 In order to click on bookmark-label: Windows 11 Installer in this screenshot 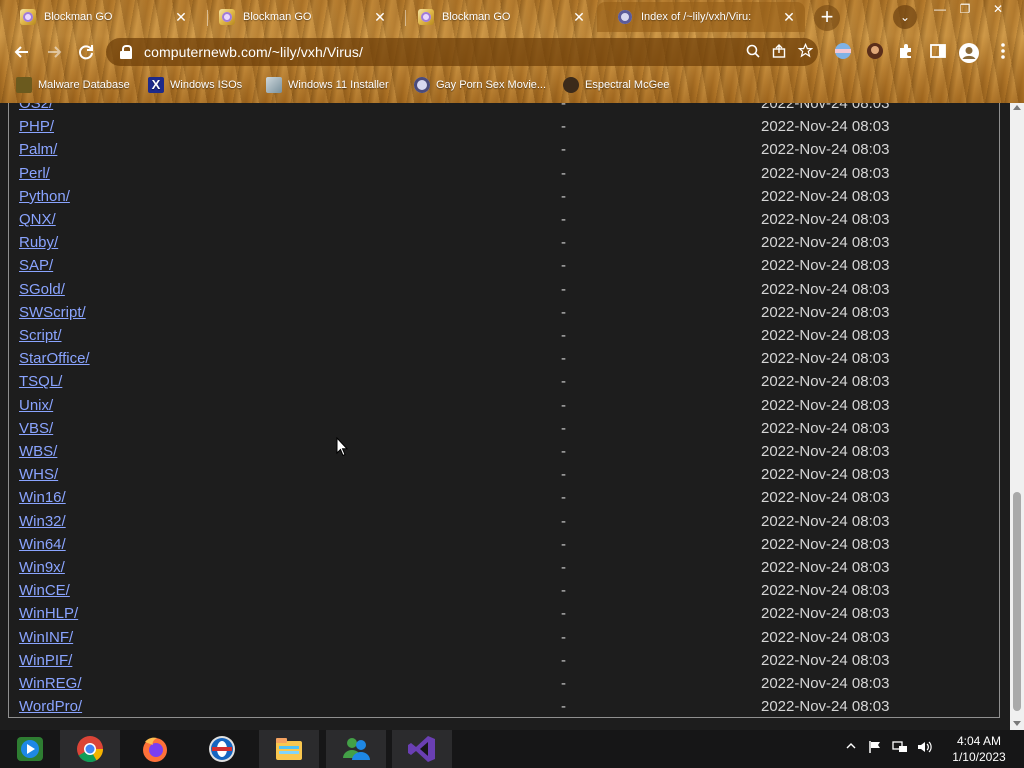, I will do `click(338, 85)`.